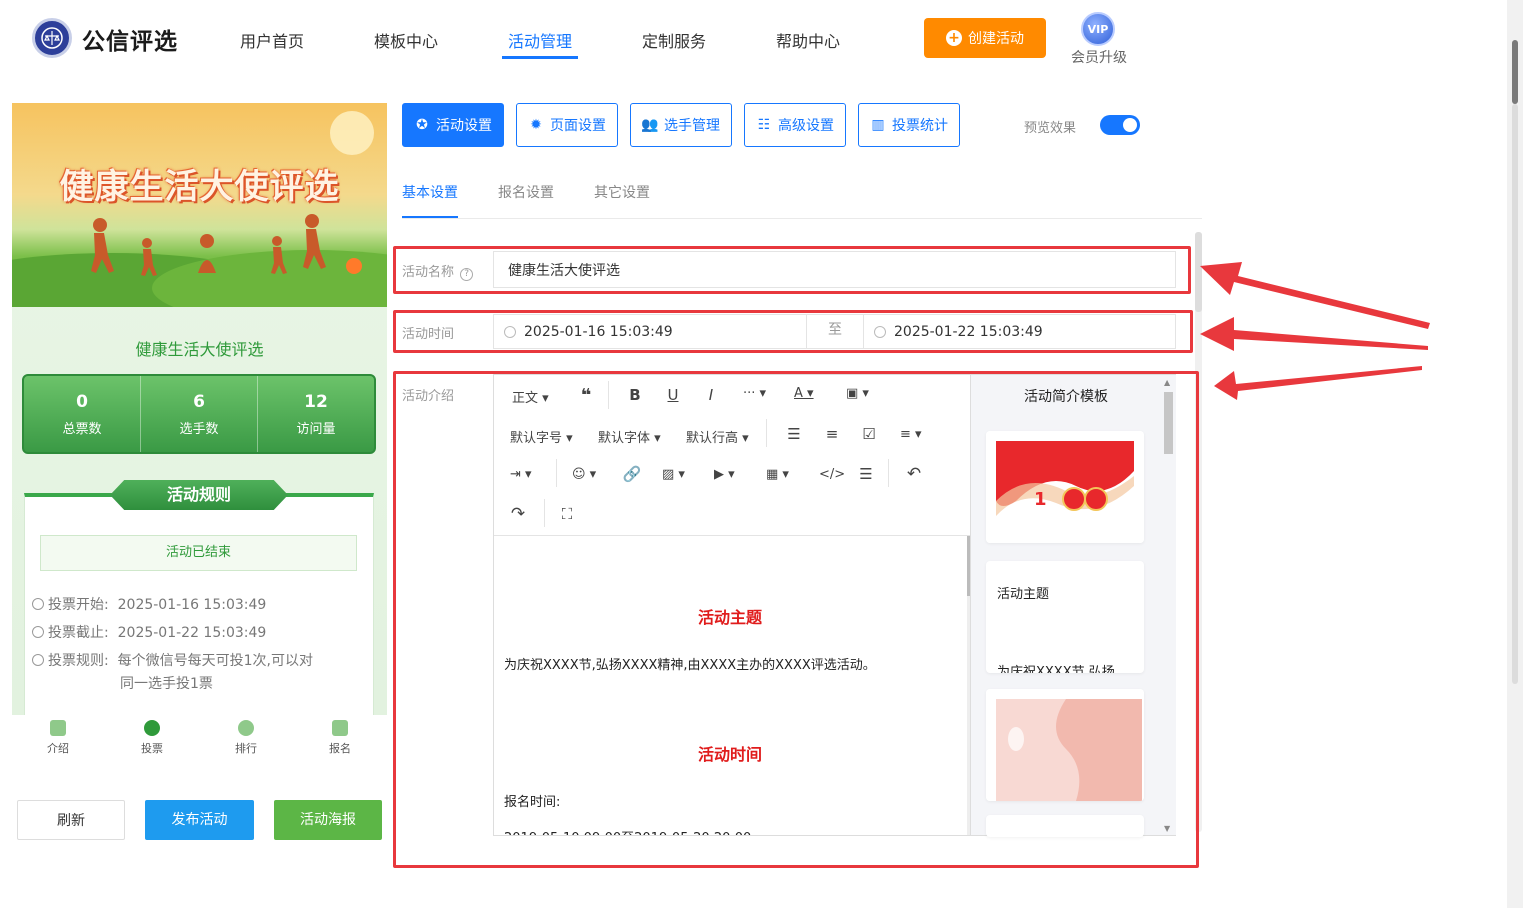  I want to click on line-height-select: 默认行高 ▾, so click(717, 436).